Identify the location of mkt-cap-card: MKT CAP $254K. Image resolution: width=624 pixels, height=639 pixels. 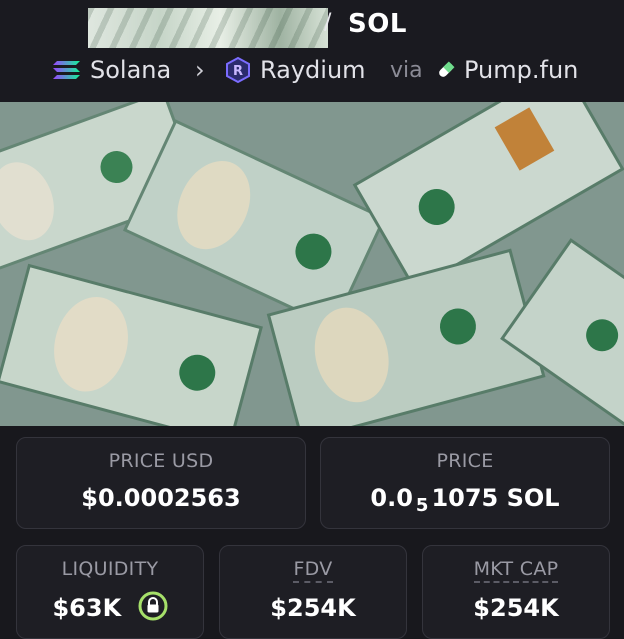
(516, 592).